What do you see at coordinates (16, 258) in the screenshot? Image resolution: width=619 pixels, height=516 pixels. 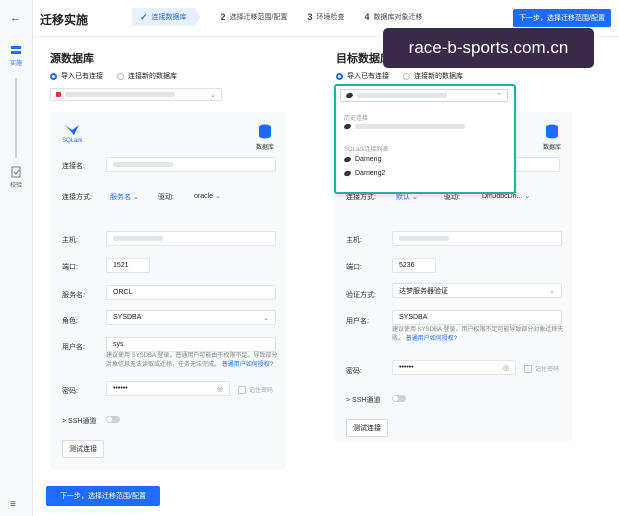 I see `left-rail: ← 实施 校验 ≡` at bounding box center [16, 258].